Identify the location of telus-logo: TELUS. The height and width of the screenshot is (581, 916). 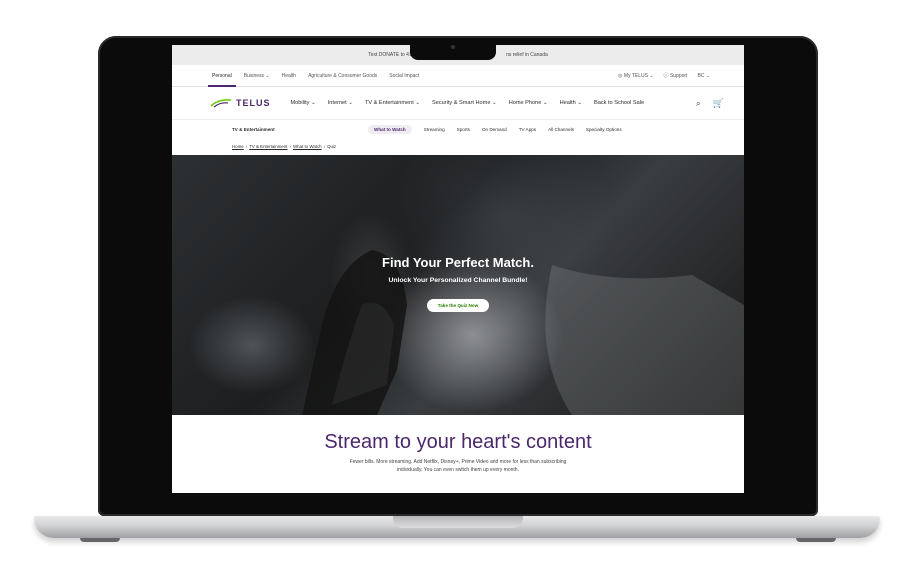
(240, 103).